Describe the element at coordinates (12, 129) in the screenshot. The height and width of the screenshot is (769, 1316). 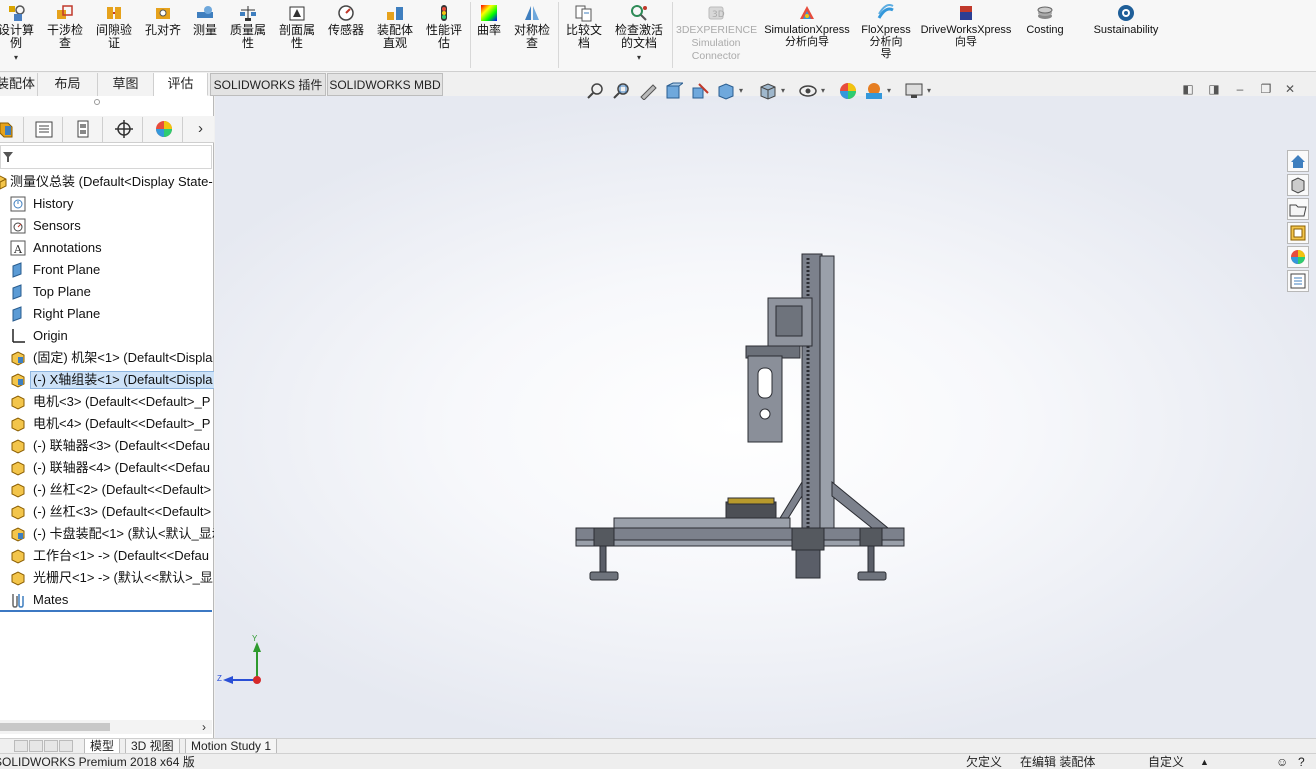
I see `tab-feature-manager` at that location.